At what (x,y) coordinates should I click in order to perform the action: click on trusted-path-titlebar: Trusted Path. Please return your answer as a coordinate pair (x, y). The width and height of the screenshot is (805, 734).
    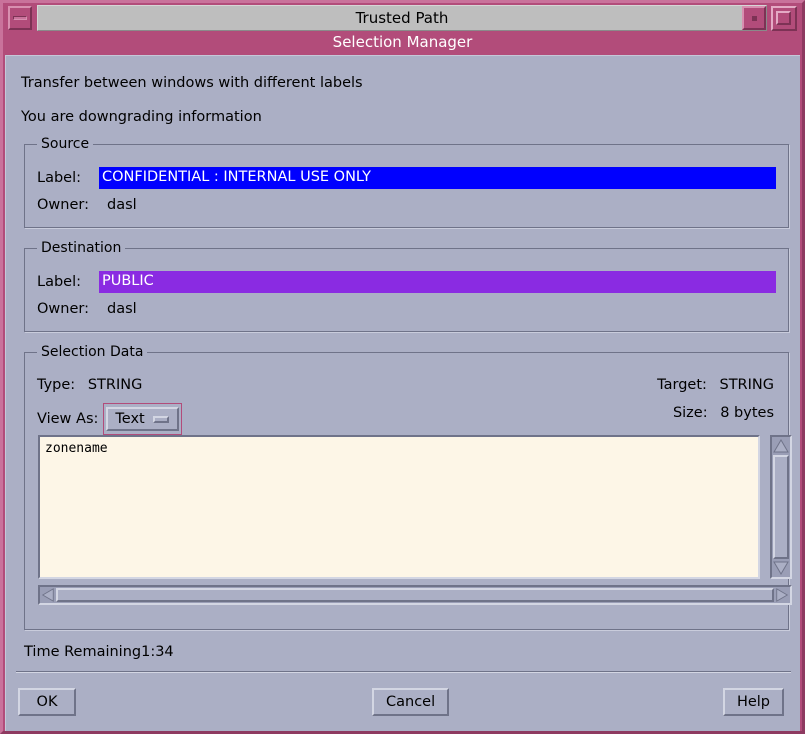
    Looking at the image, I should click on (402, 18).